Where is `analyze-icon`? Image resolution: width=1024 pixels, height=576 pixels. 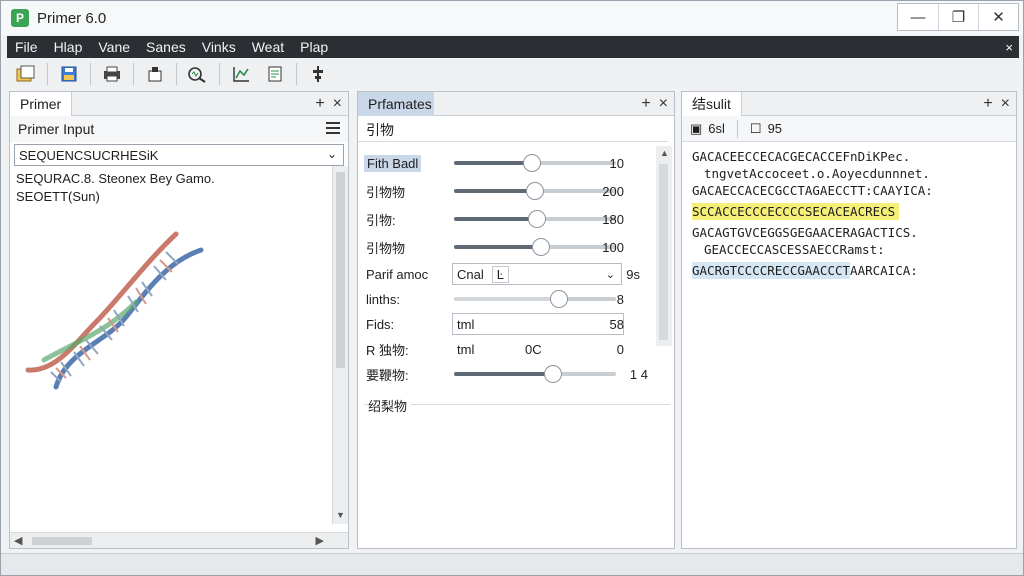
analyze-icon is located at coordinates (198, 74).